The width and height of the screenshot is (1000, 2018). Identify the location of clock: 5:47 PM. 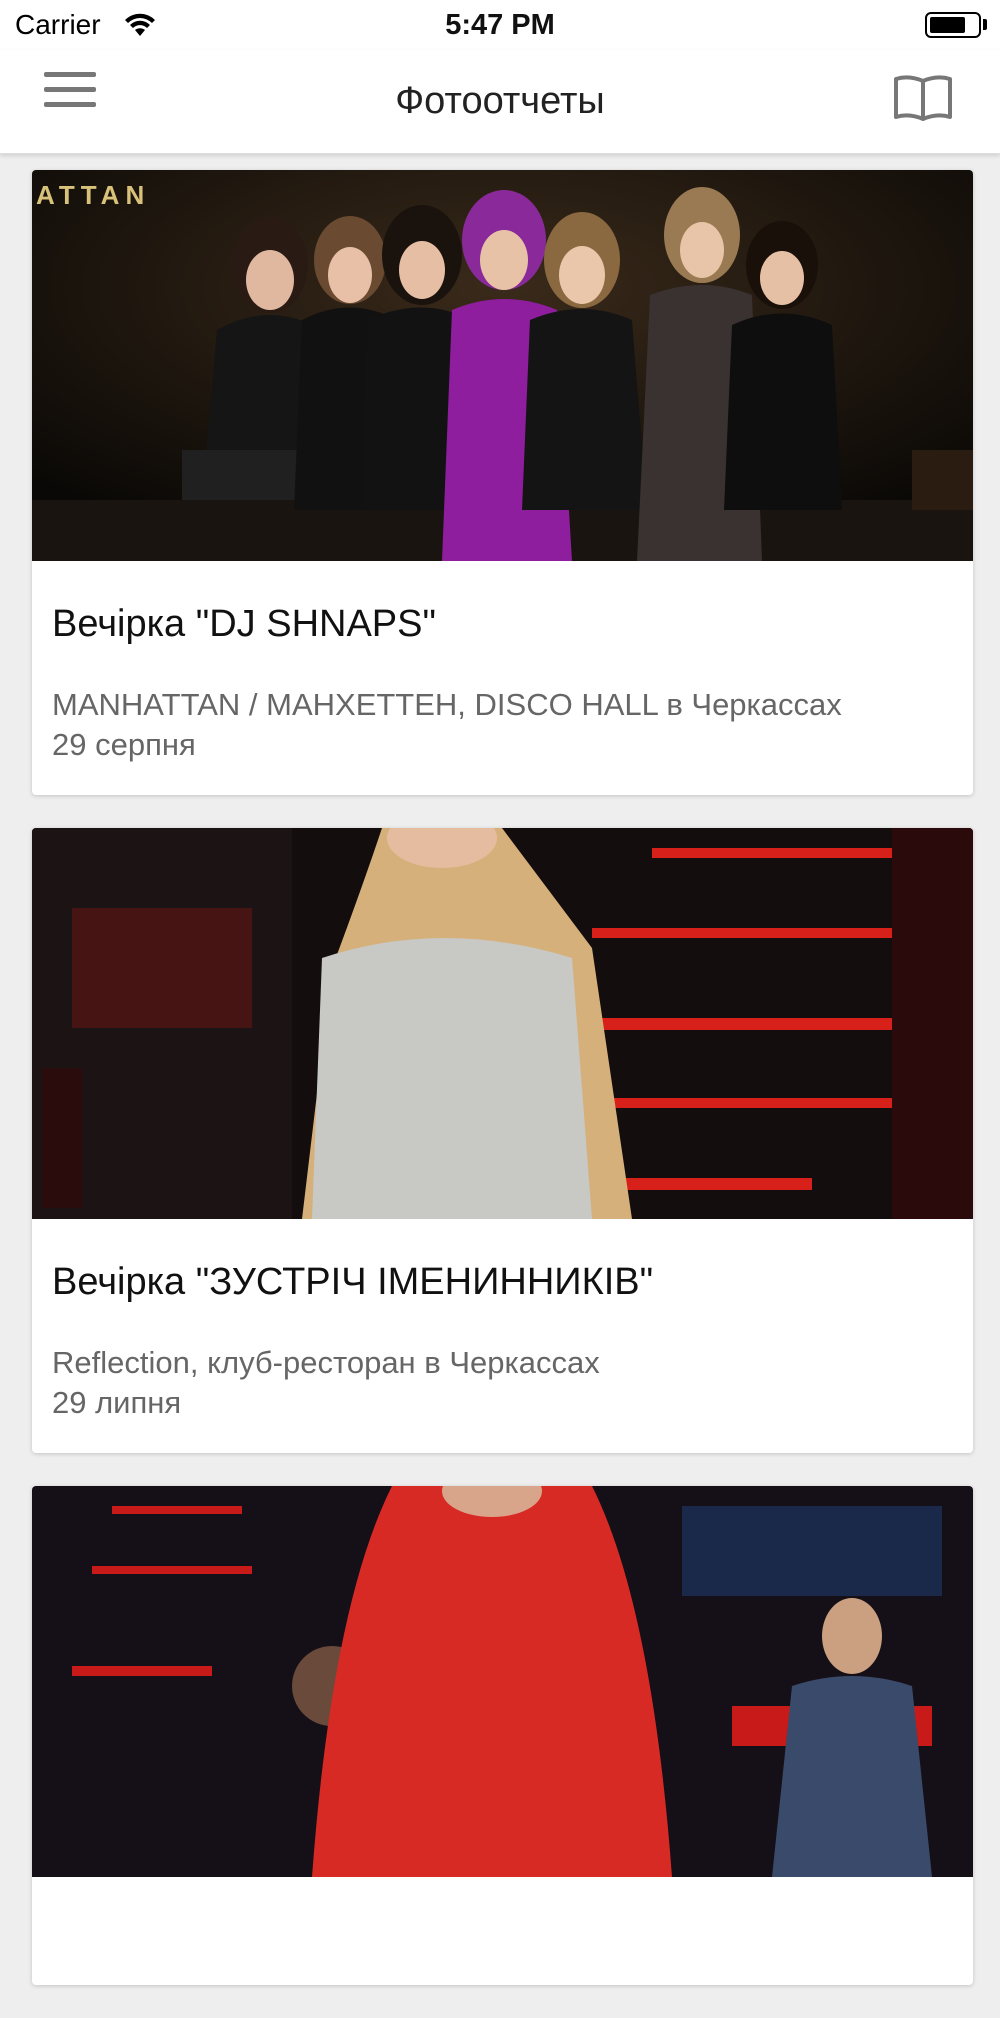
(500, 25).